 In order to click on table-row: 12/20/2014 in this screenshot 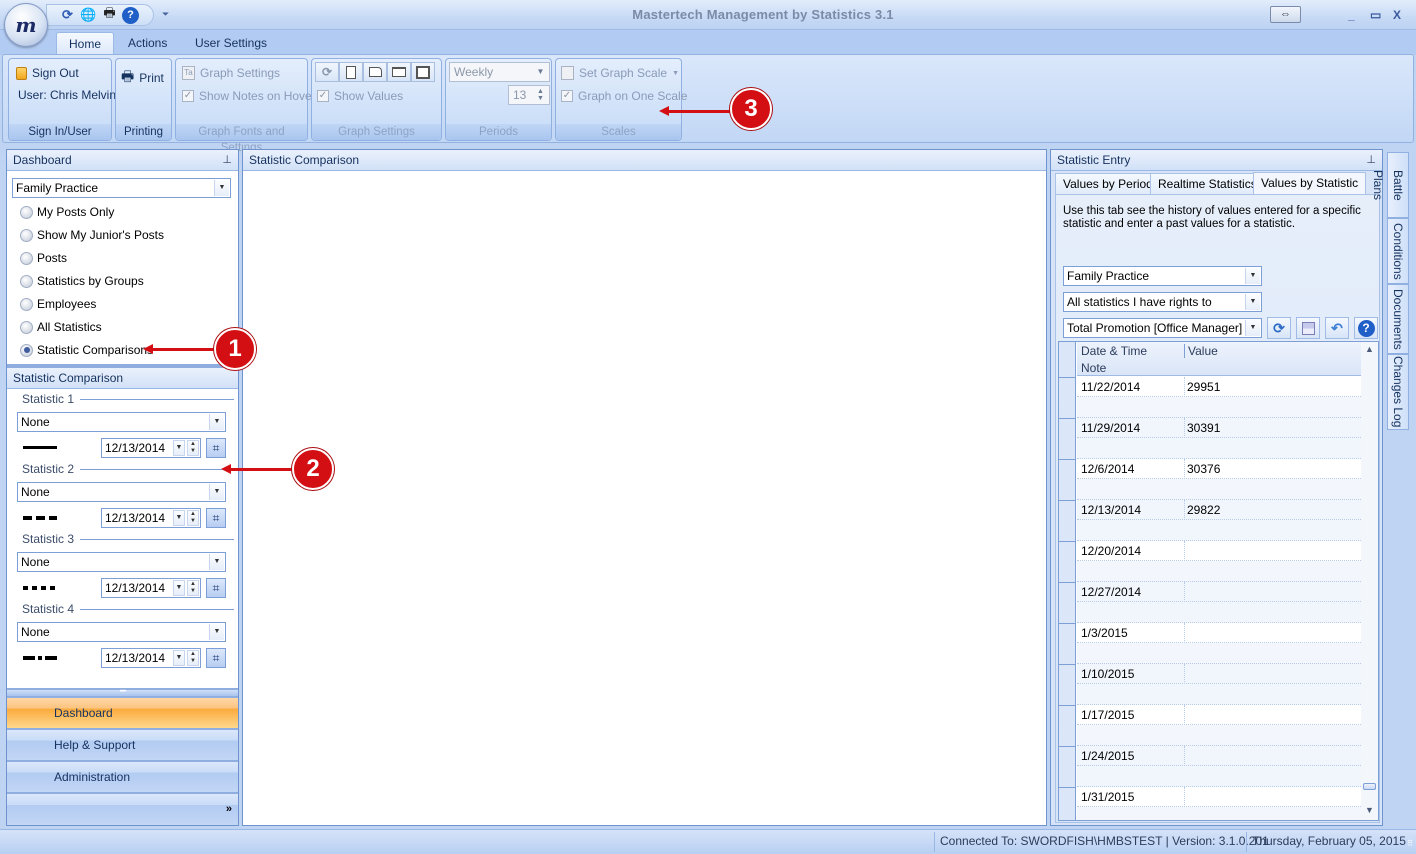, I will do `click(1223, 561)`.